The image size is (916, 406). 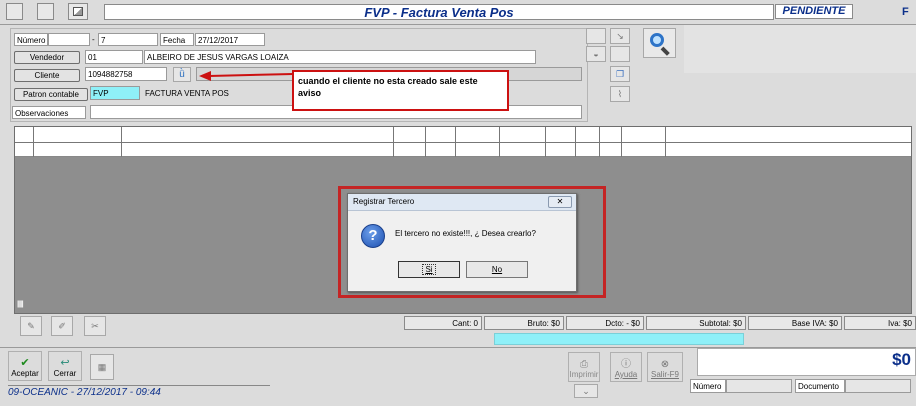 What do you see at coordinates (47, 57) in the screenshot?
I see `vendedor-button: Vendedor` at bounding box center [47, 57].